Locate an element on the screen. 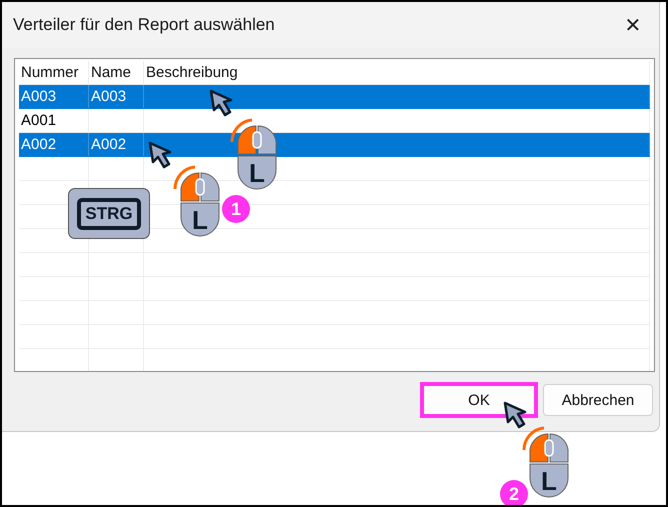 Image resolution: width=668 pixels, height=507 pixels. table-cell: A001 is located at coordinates (54, 120).